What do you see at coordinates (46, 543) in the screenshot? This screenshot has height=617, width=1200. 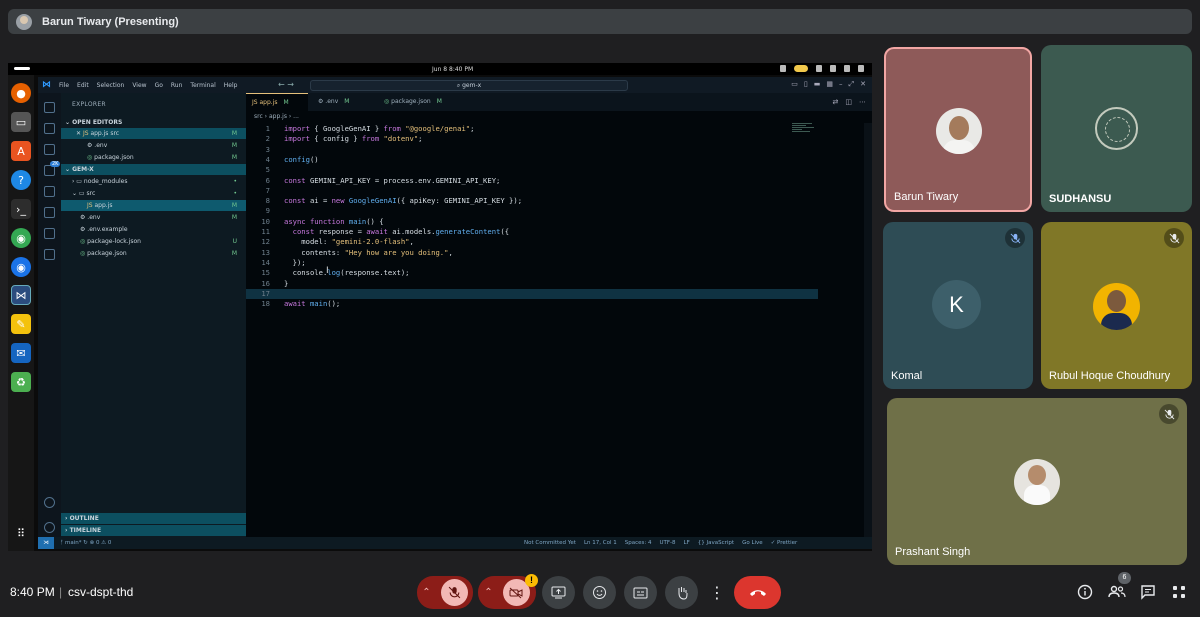 I see `remote-indicator-icon: ⋊` at bounding box center [46, 543].